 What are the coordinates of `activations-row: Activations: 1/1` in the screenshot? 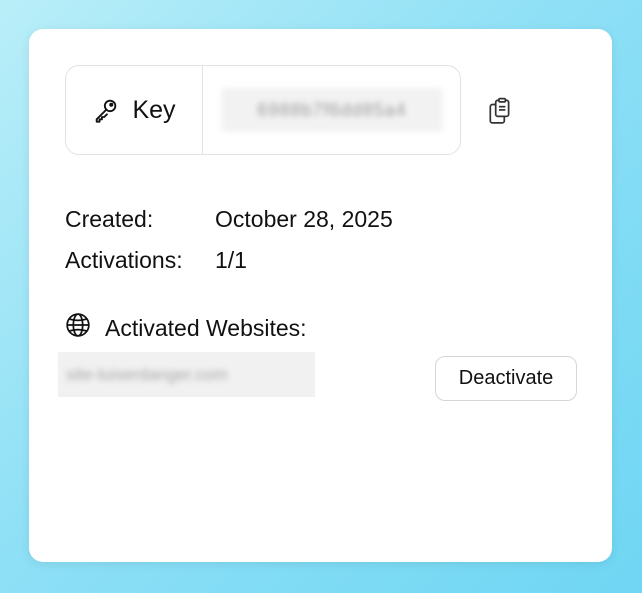 It's located at (229, 260).